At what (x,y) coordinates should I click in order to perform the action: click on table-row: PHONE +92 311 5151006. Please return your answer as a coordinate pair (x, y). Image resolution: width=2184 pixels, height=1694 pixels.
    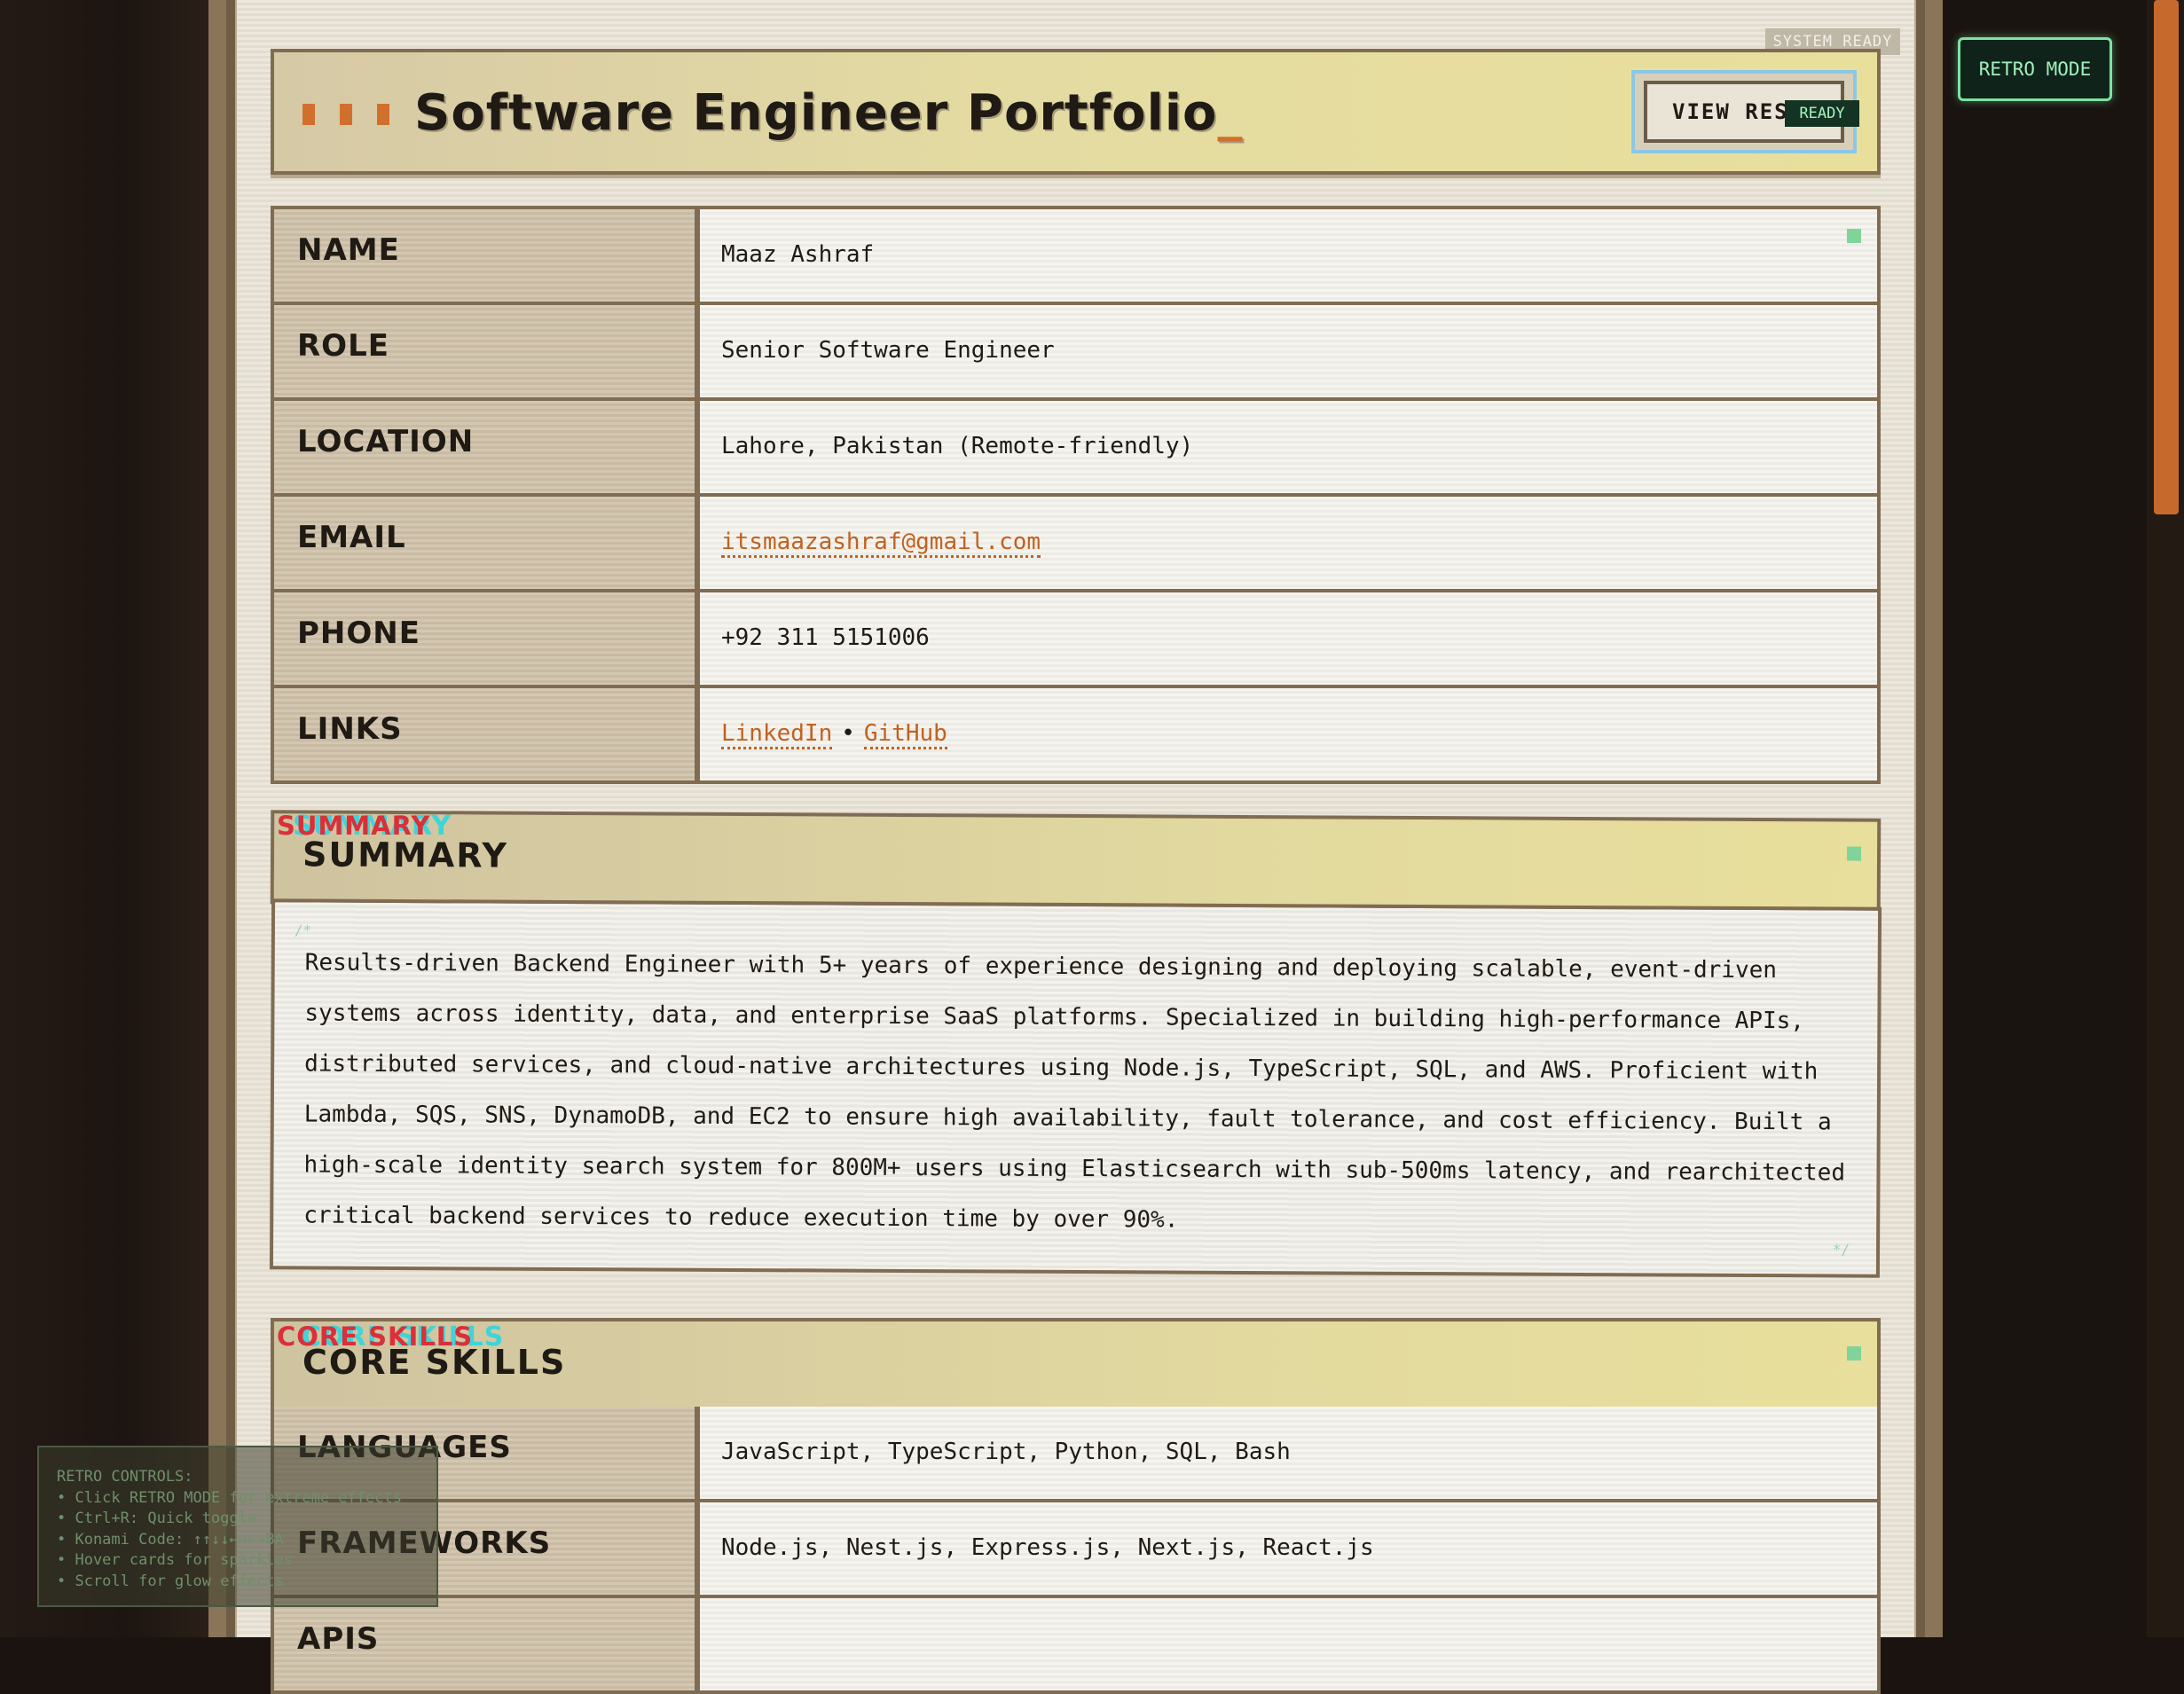
    Looking at the image, I should click on (1075, 639).